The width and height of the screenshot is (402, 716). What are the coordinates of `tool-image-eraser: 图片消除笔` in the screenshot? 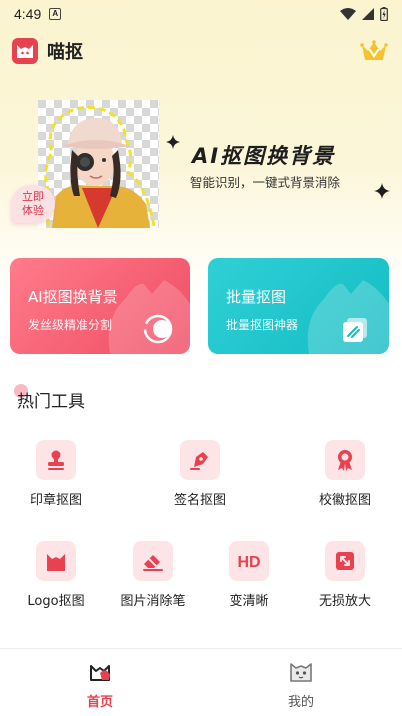 It's located at (153, 575).